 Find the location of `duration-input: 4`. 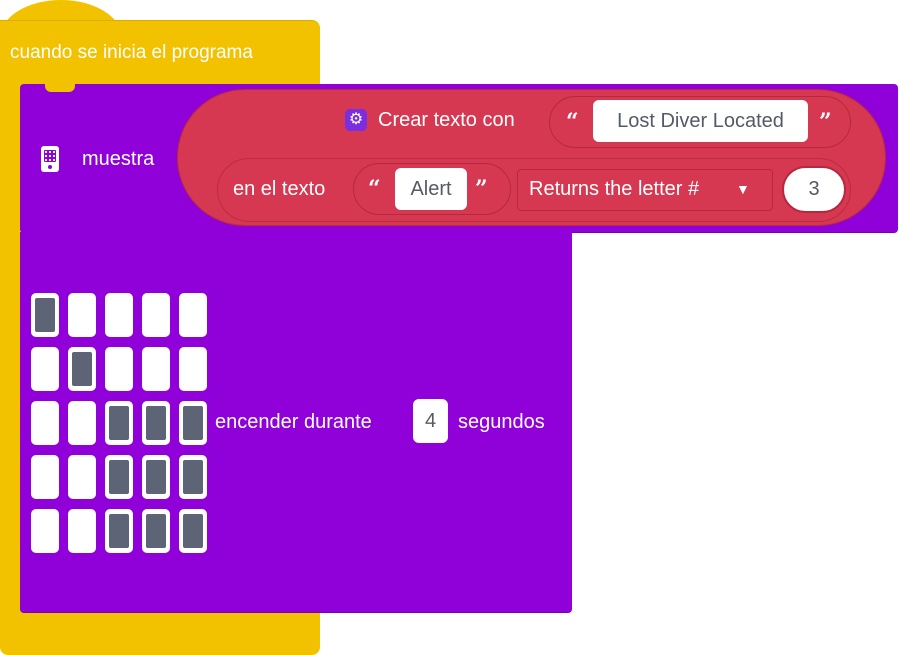

duration-input: 4 is located at coordinates (430, 421).